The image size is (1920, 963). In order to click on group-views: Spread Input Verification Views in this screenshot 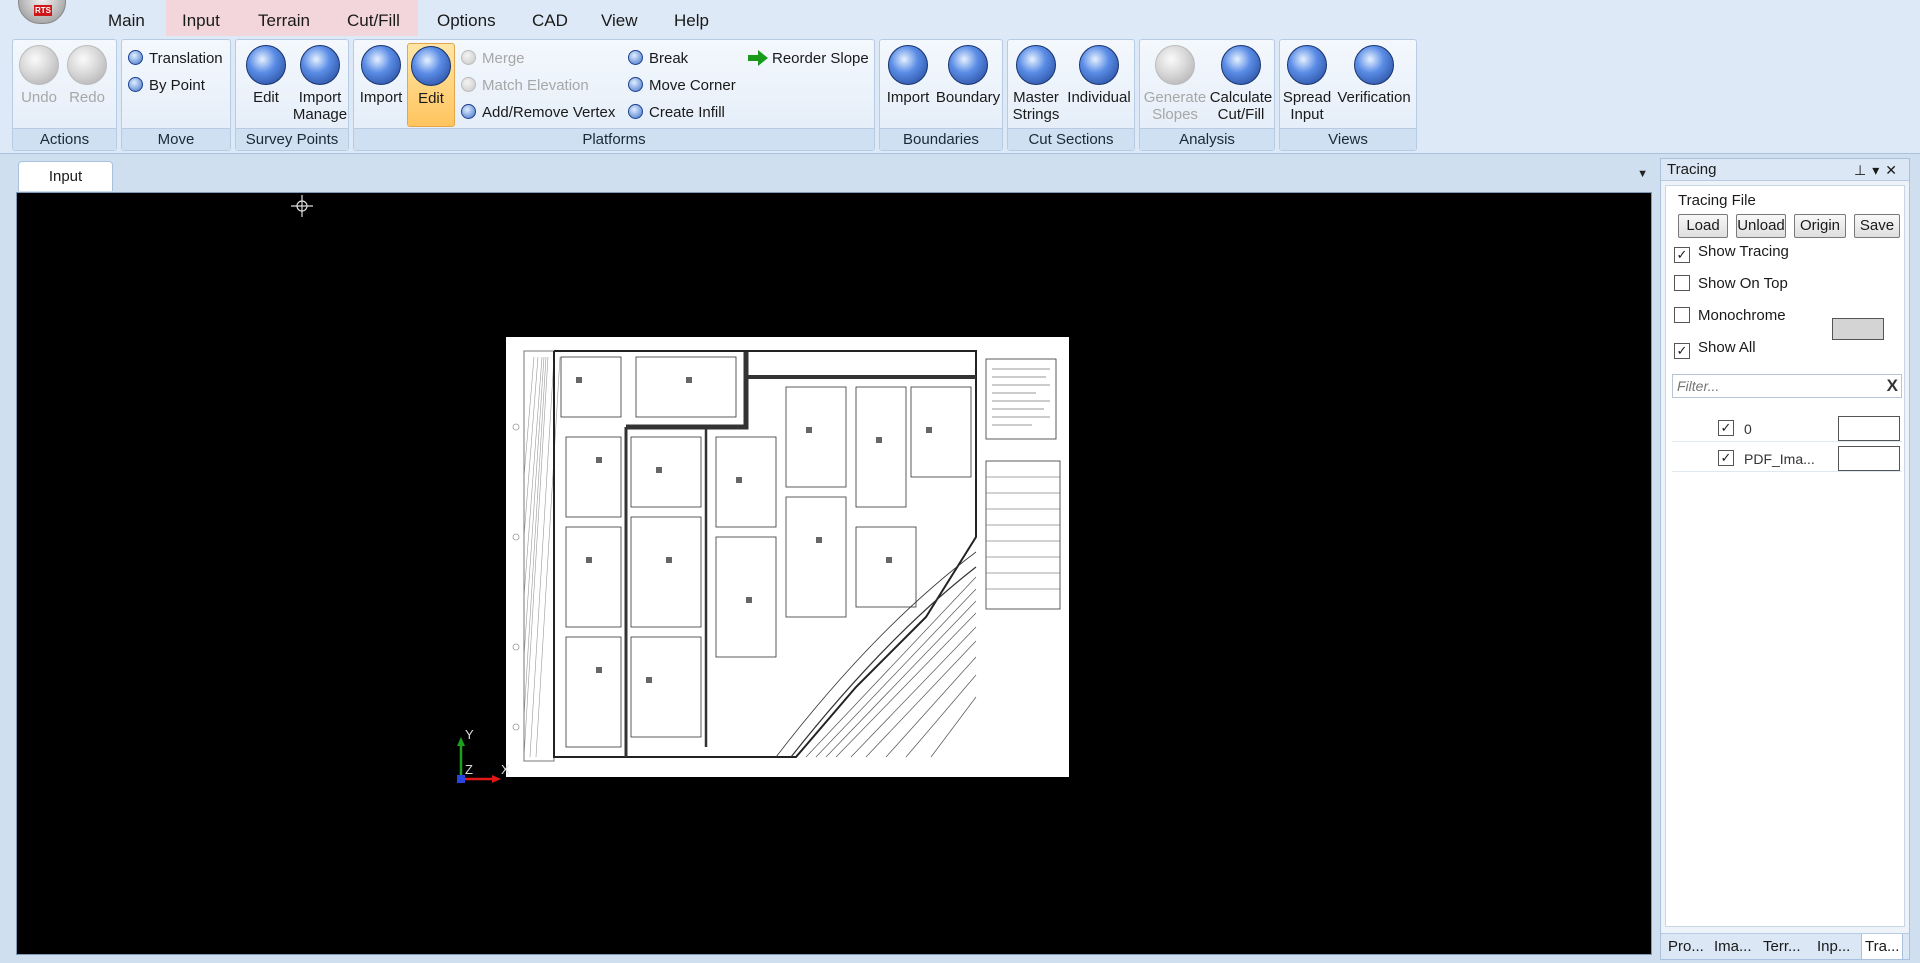, I will do `click(1348, 95)`.